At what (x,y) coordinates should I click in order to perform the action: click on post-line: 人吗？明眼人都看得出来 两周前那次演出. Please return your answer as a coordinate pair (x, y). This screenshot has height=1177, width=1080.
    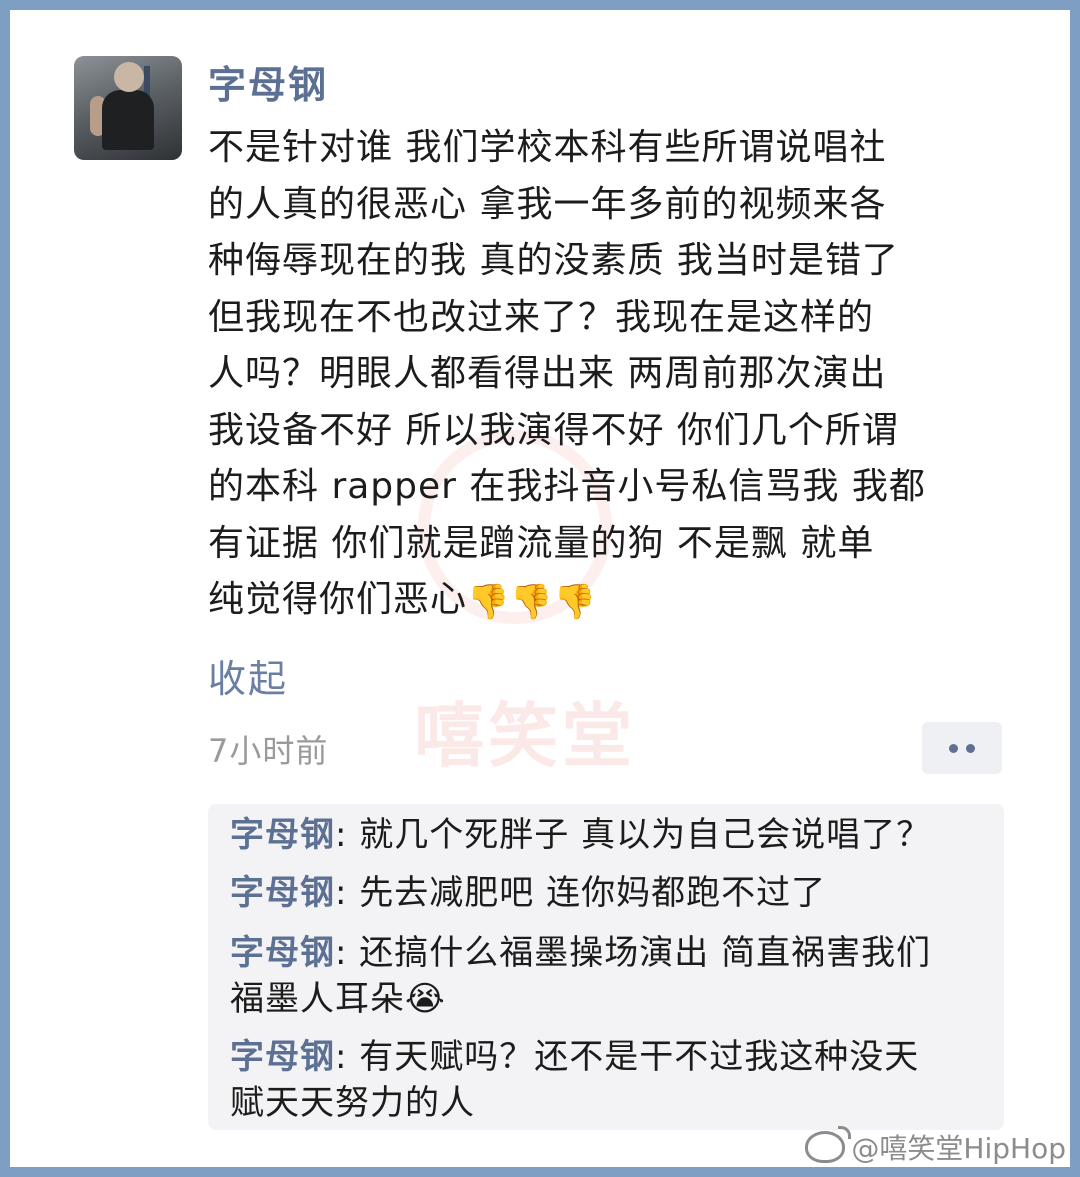
    Looking at the image, I should click on (547, 373).